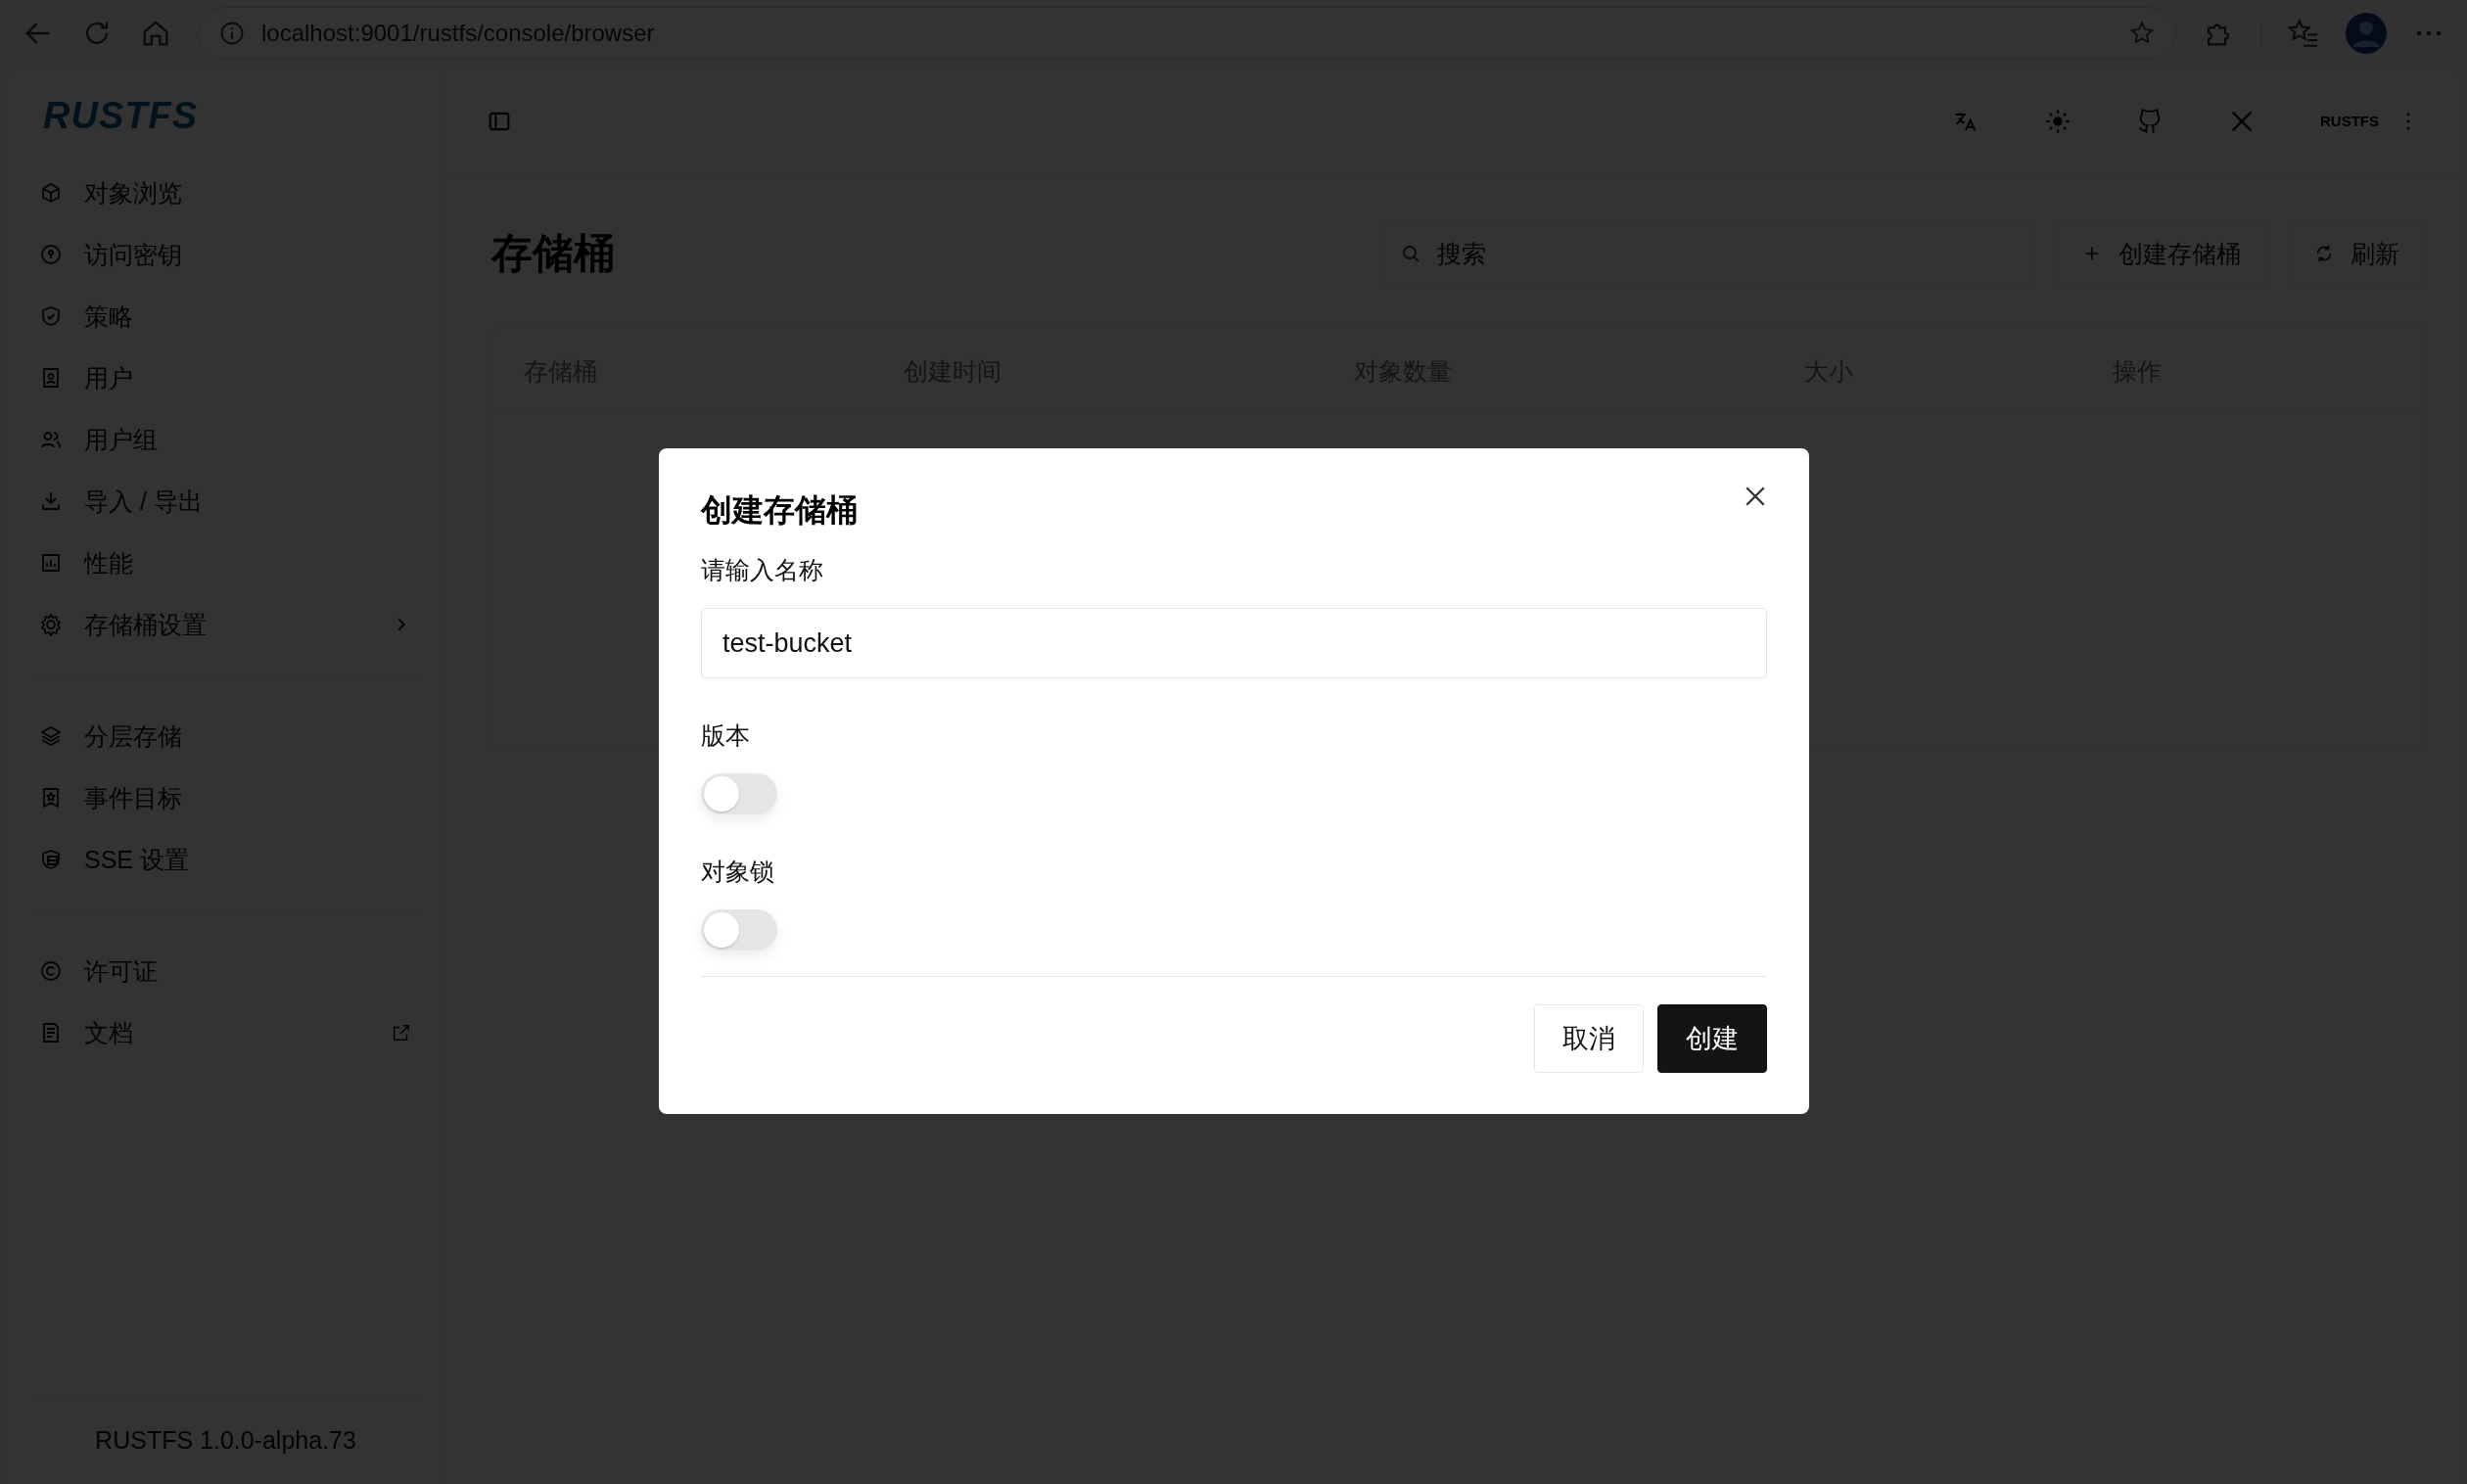  Describe the element at coordinates (779, 510) in the screenshot. I see `dialog-title: 创建存储桶` at that location.